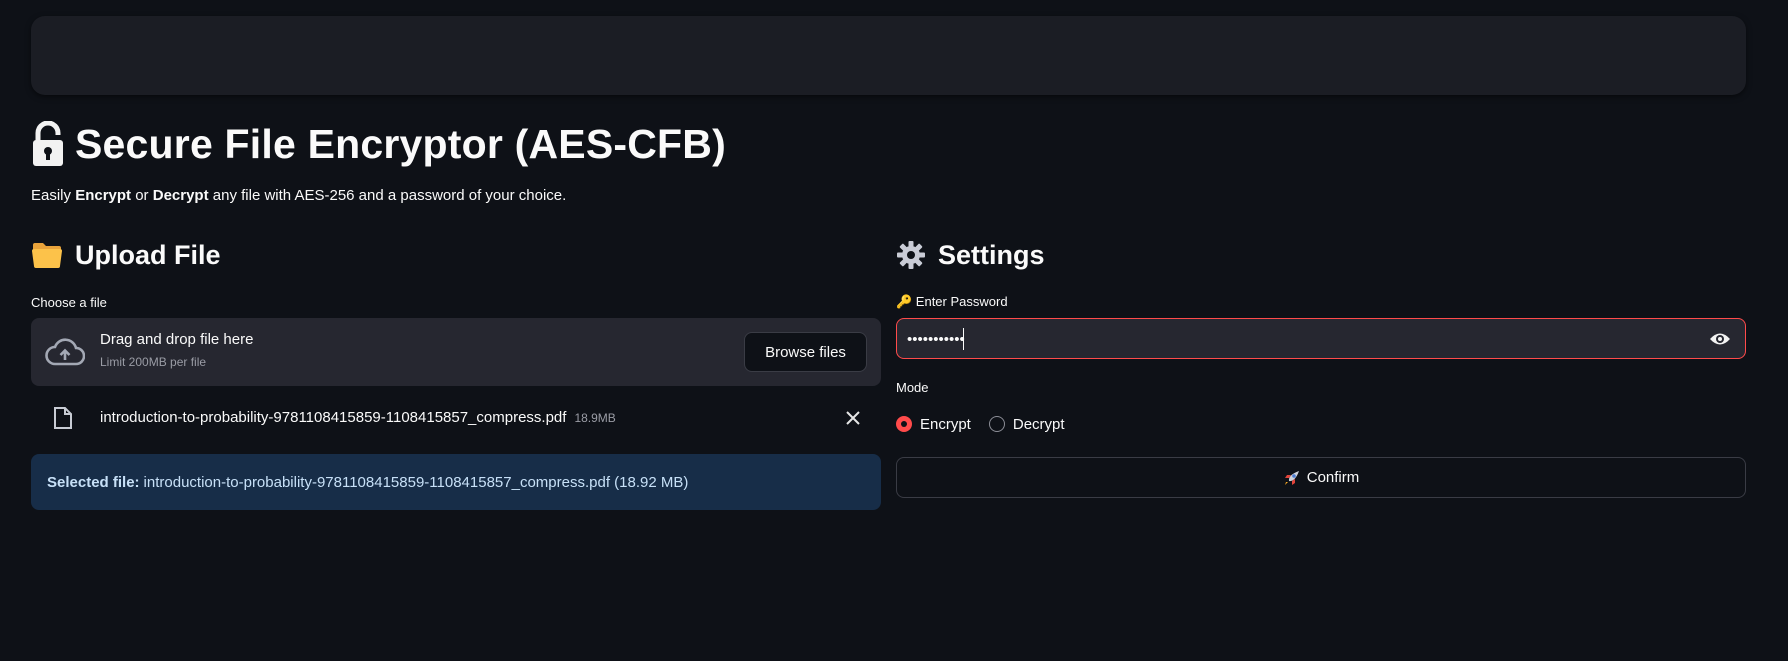 This screenshot has height=661, width=1788. I want to click on browse-files-button: Browse files, so click(805, 352).